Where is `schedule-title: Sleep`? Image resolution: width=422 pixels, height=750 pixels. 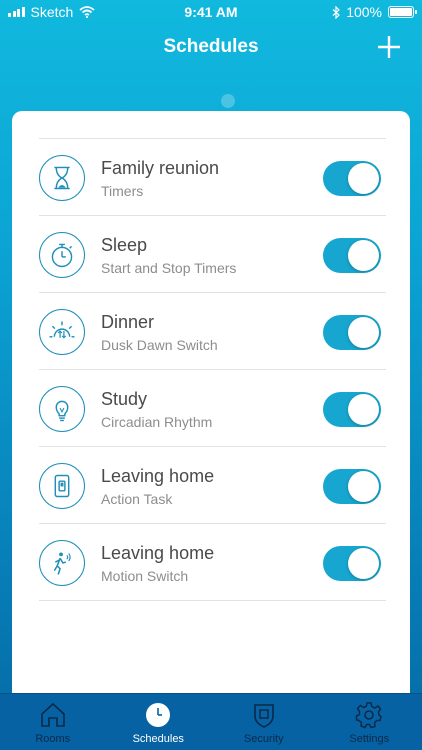 schedule-title: Sleep is located at coordinates (124, 245).